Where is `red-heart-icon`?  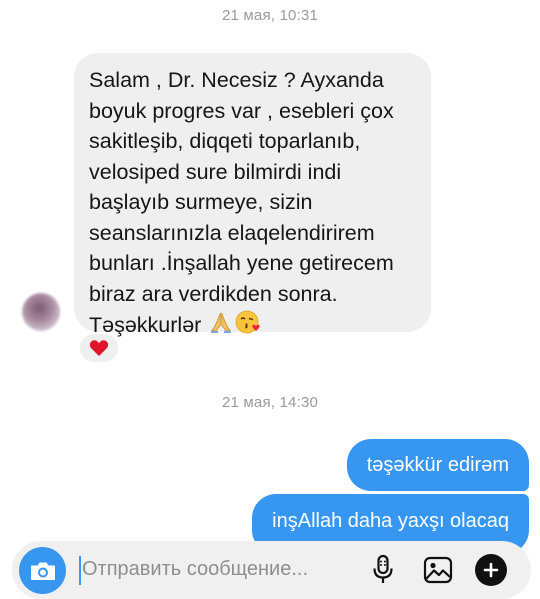 red-heart-icon is located at coordinates (99, 348).